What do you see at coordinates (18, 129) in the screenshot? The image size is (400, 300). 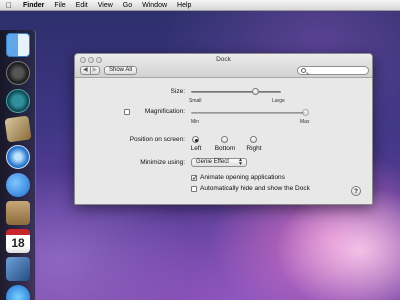 I see `mail-icon` at bounding box center [18, 129].